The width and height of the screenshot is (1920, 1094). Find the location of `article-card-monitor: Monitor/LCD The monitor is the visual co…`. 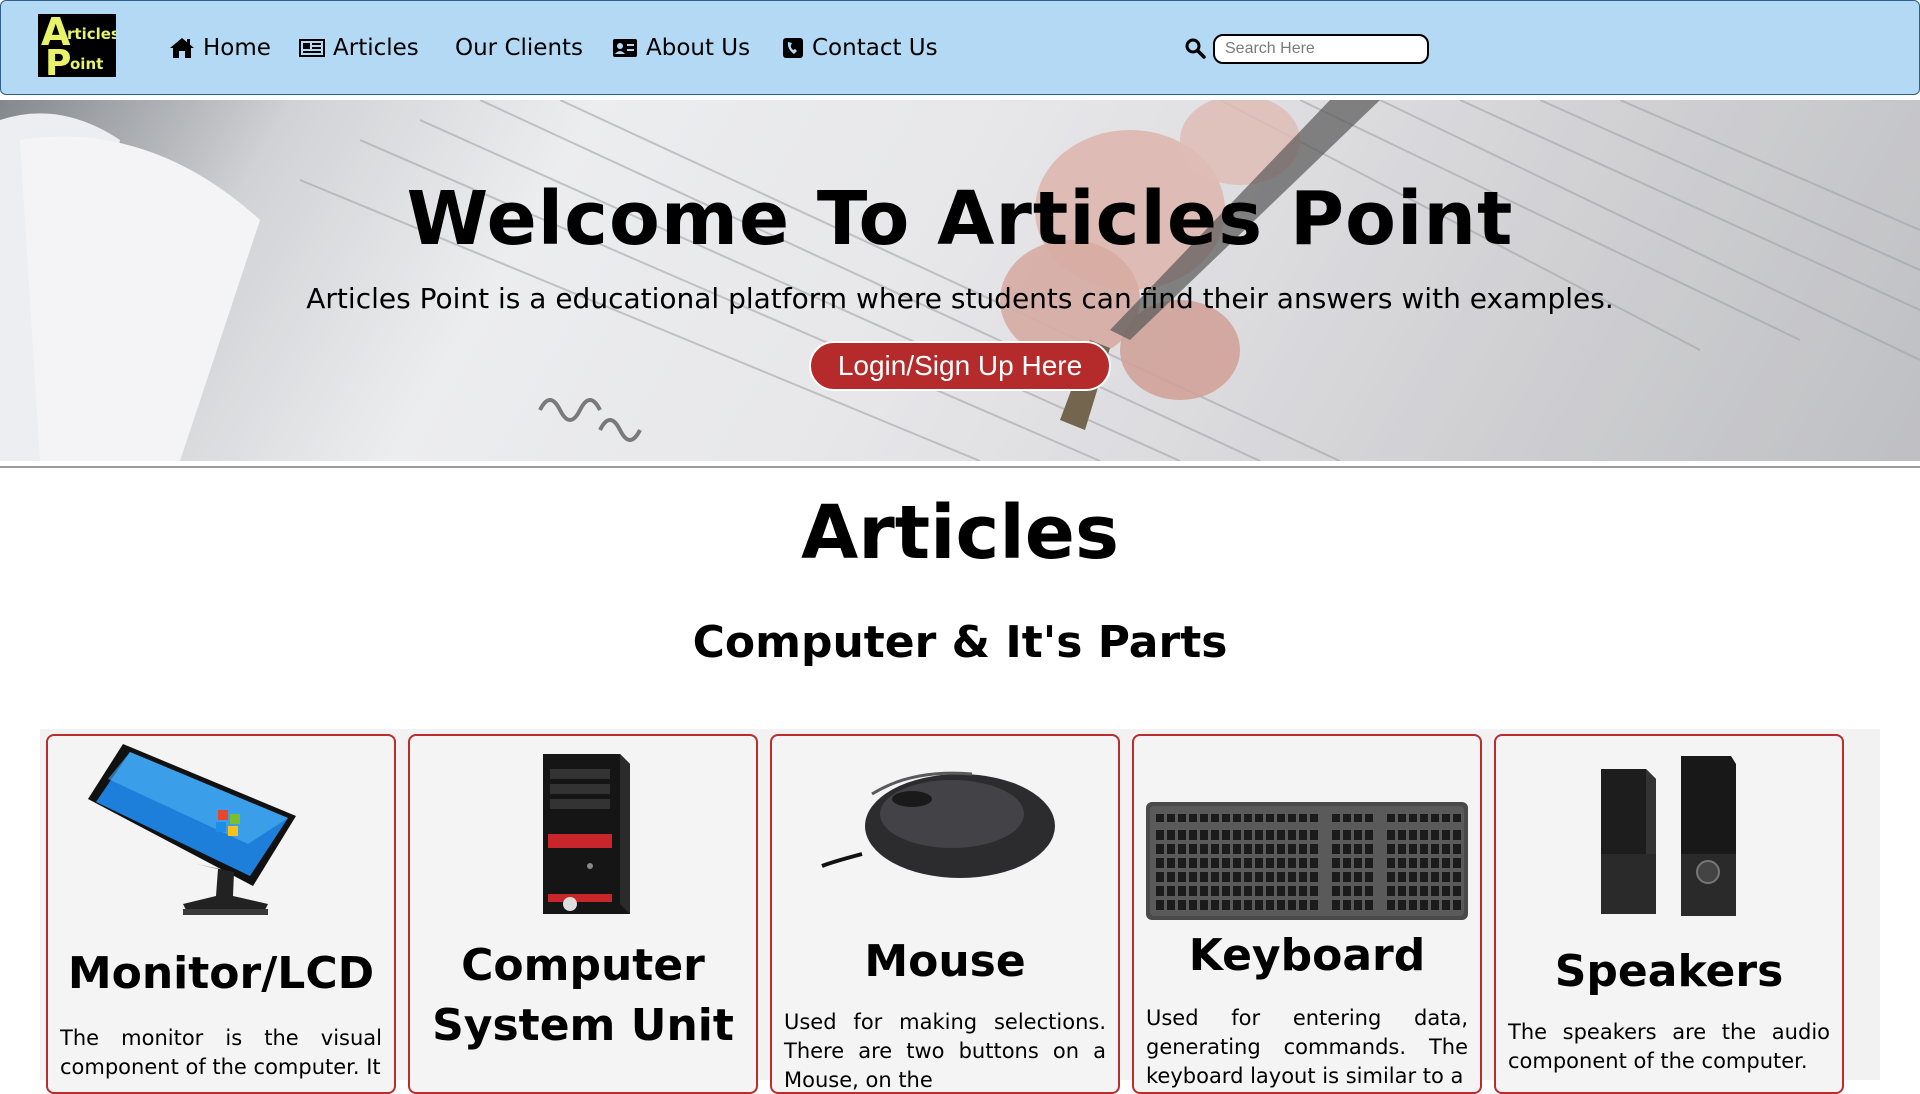

article-card-monitor: Monitor/LCD The monitor is the visual co… is located at coordinates (221, 914).